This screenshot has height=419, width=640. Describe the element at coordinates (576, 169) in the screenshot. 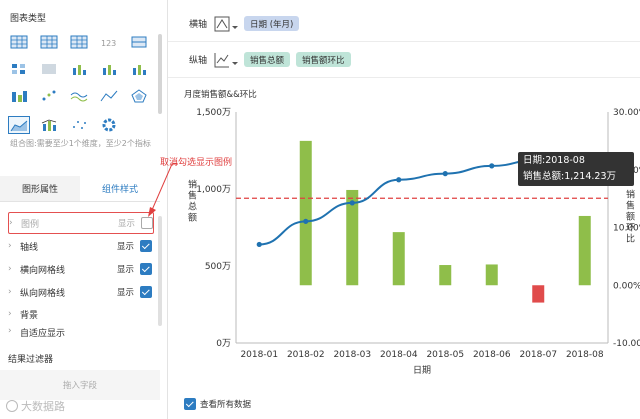

I see `chart-tooltip: 日期:2018-08 销售总额:1,214.23万` at that location.